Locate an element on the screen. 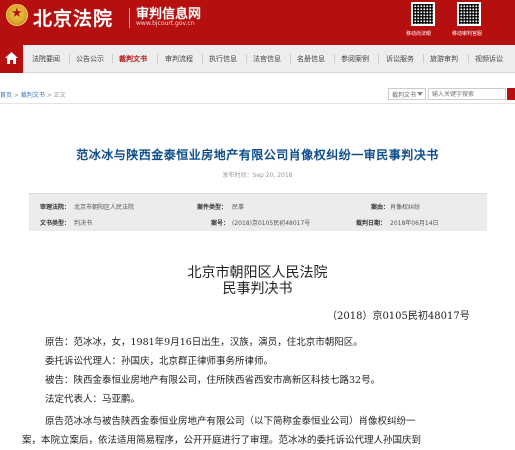 The image size is (515, 450). breadcrumb-section-link: 裁判文书 is located at coordinates (33, 95).